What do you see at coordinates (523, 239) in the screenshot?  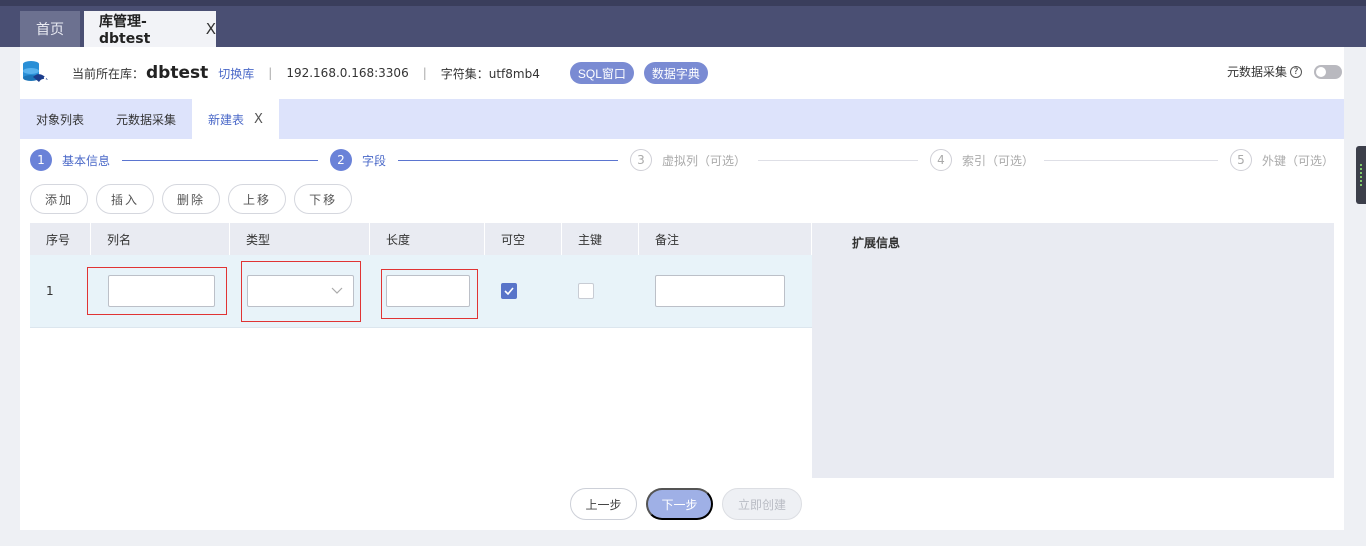 I see `column-header: 可空` at bounding box center [523, 239].